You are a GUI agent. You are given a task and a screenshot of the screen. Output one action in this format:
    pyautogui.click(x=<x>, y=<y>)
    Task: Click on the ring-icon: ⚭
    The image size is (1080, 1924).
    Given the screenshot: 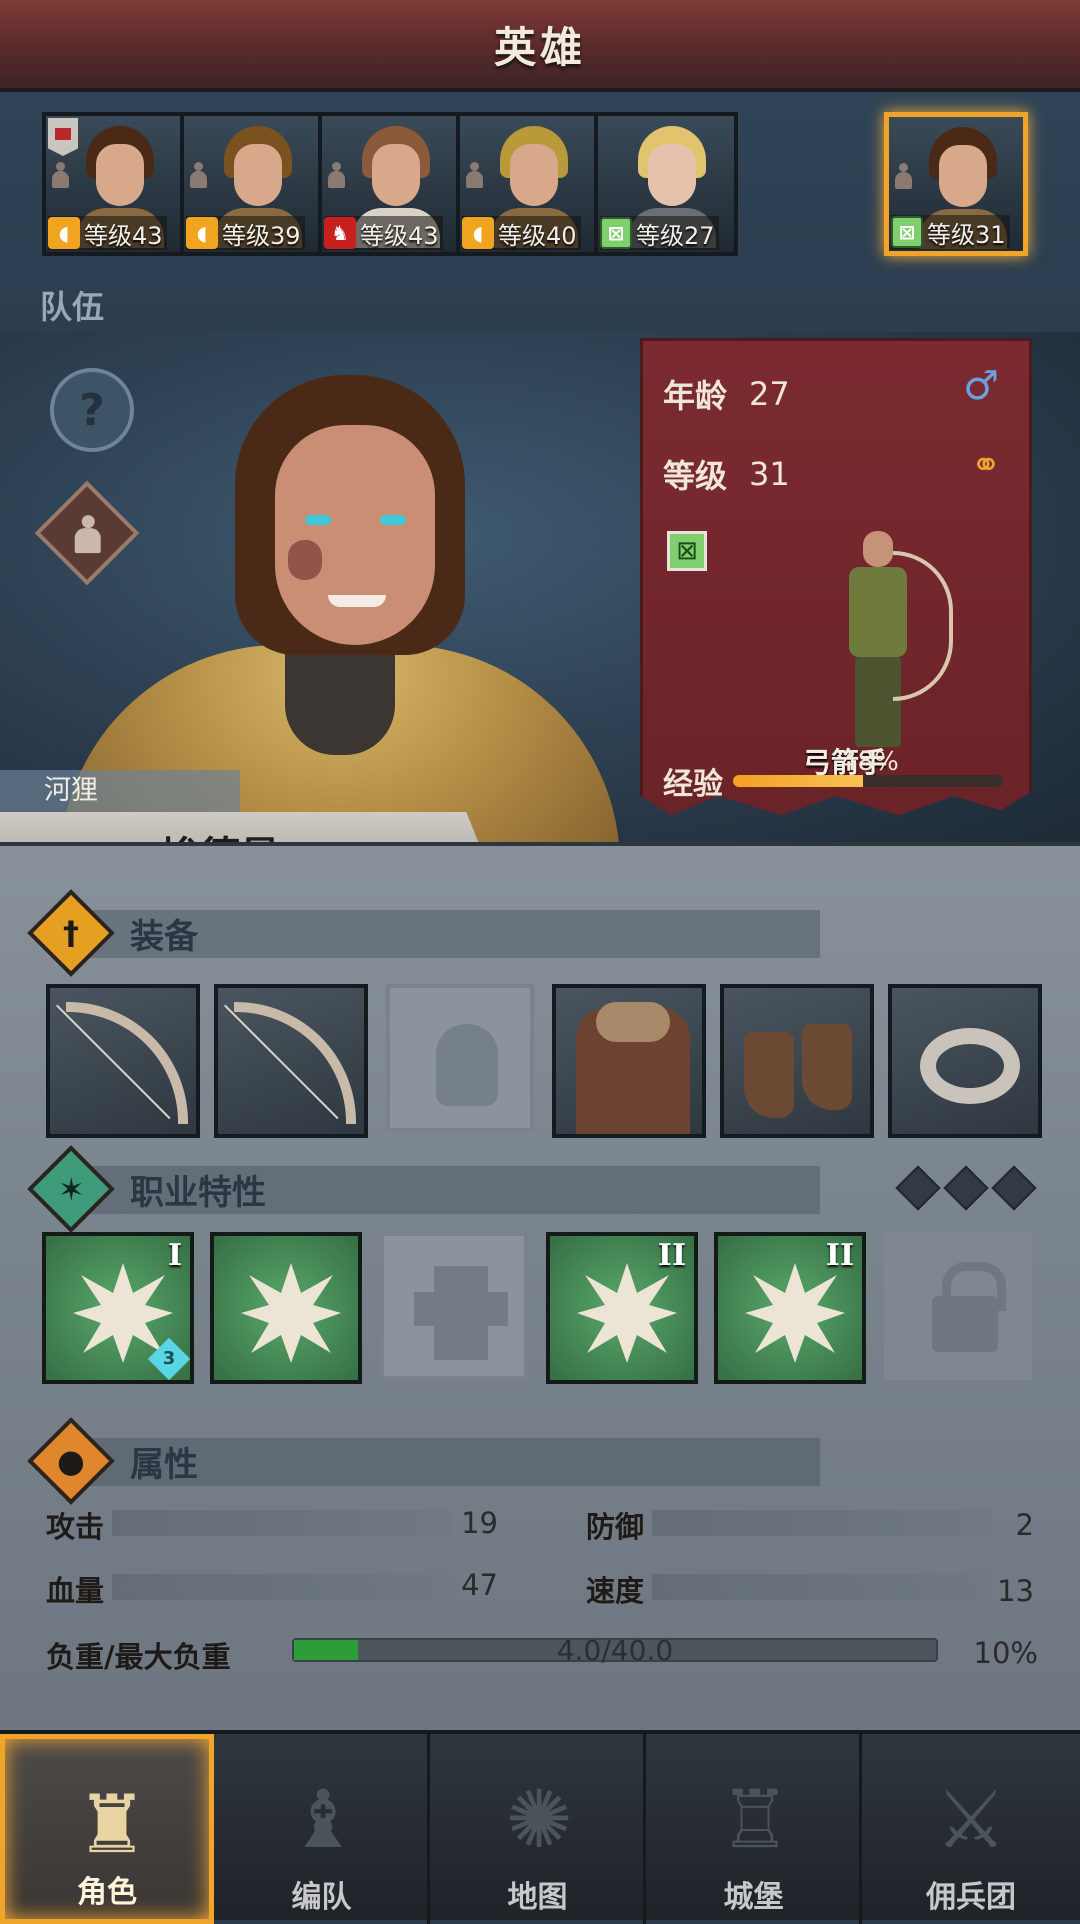 What is the action you would take?
    pyautogui.click(x=985, y=465)
    